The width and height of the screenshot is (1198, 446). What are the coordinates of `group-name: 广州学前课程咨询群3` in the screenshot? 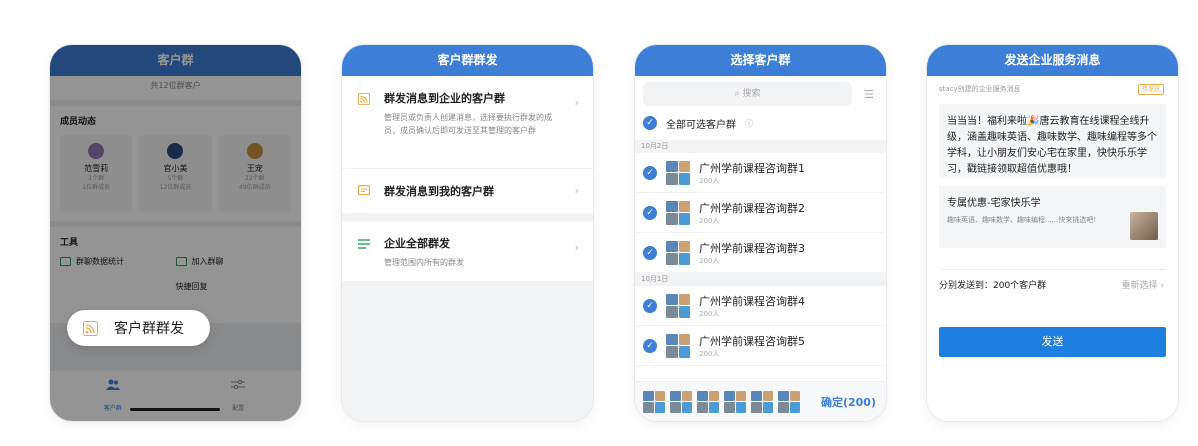 It's located at (752, 248).